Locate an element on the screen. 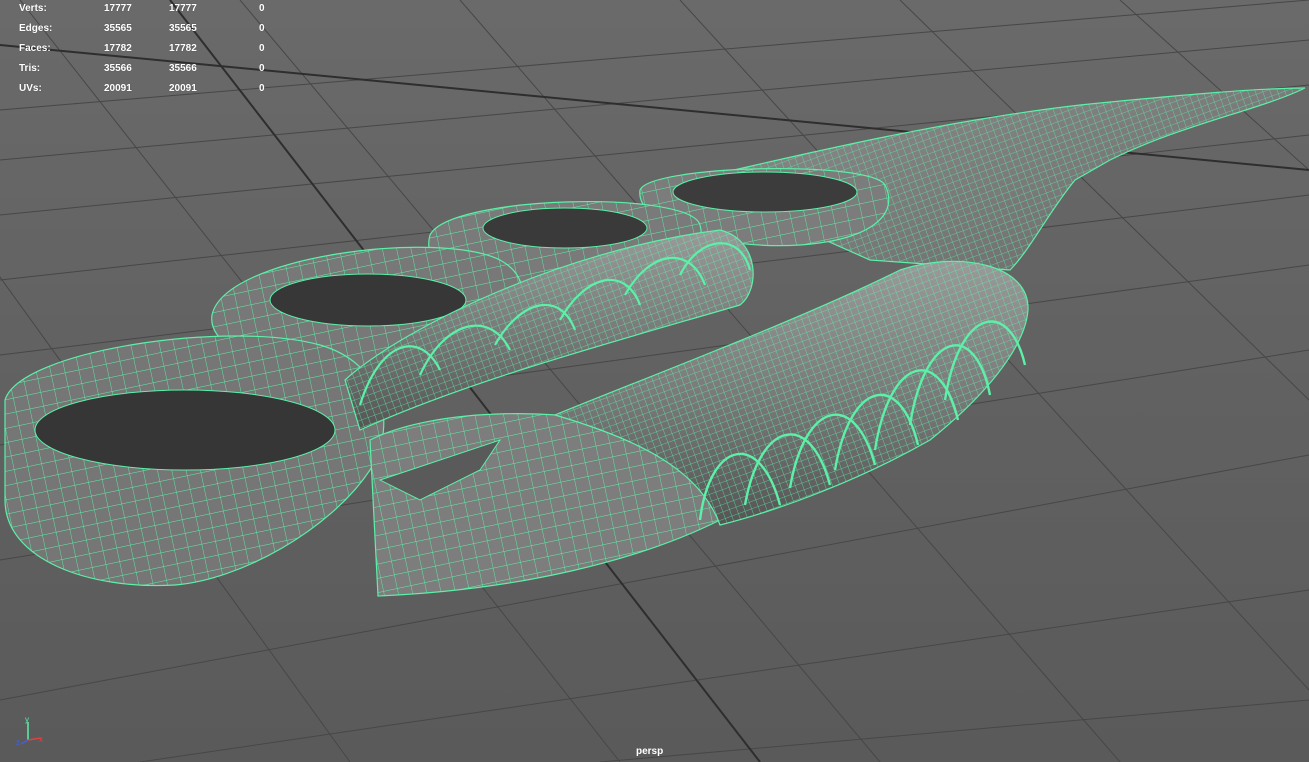  hud-label: Tris: is located at coordinates (30, 68).